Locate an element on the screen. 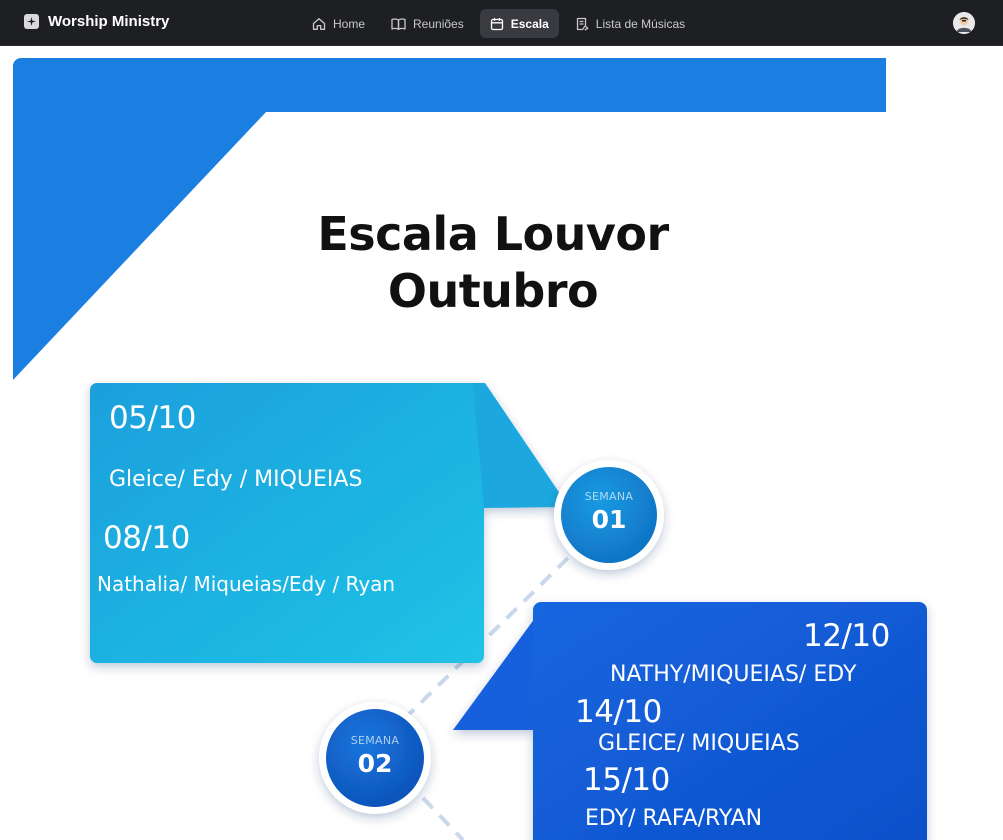 The image size is (1003, 840). brand: Worship Ministry is located at coordinates (96, 21).